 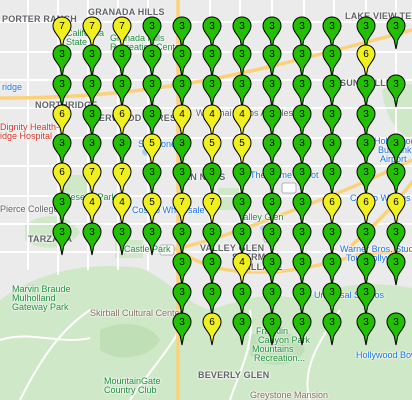 What do you see at coordinates (152, 209) in the screenshot?
I see `map-marker: 5` at bounding box center [152, 209].